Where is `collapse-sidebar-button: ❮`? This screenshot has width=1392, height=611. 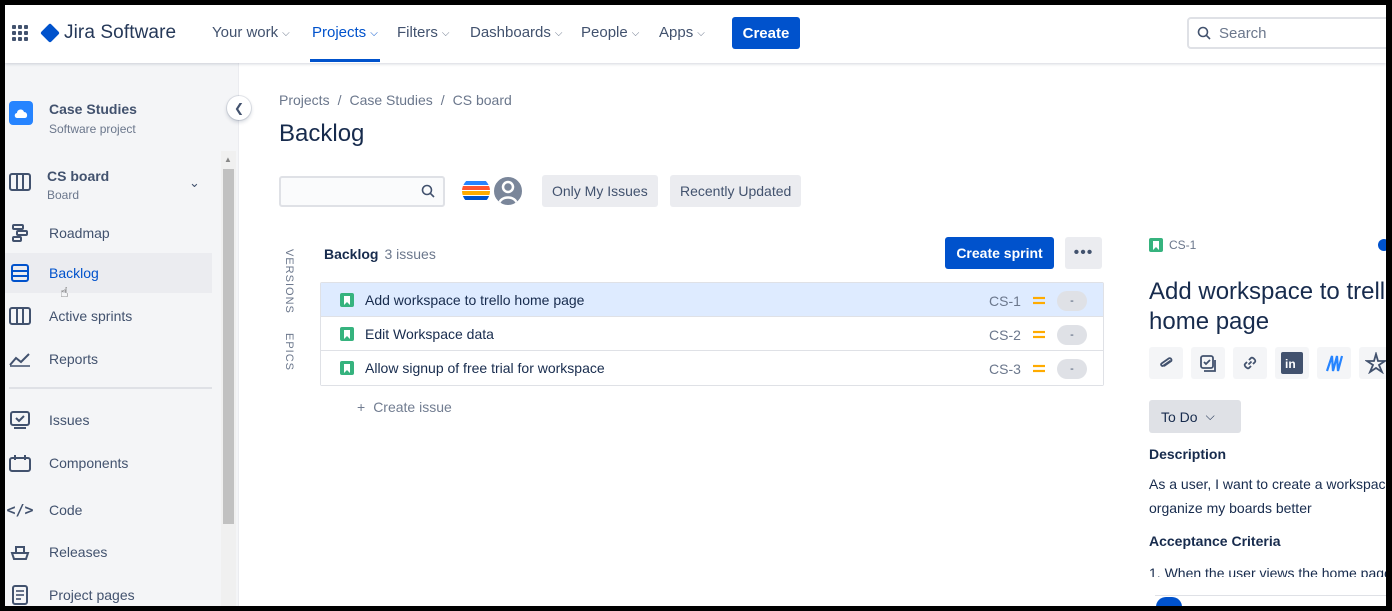
collapse-sidebar-button: ❮ is located at coordinates (239, 108).